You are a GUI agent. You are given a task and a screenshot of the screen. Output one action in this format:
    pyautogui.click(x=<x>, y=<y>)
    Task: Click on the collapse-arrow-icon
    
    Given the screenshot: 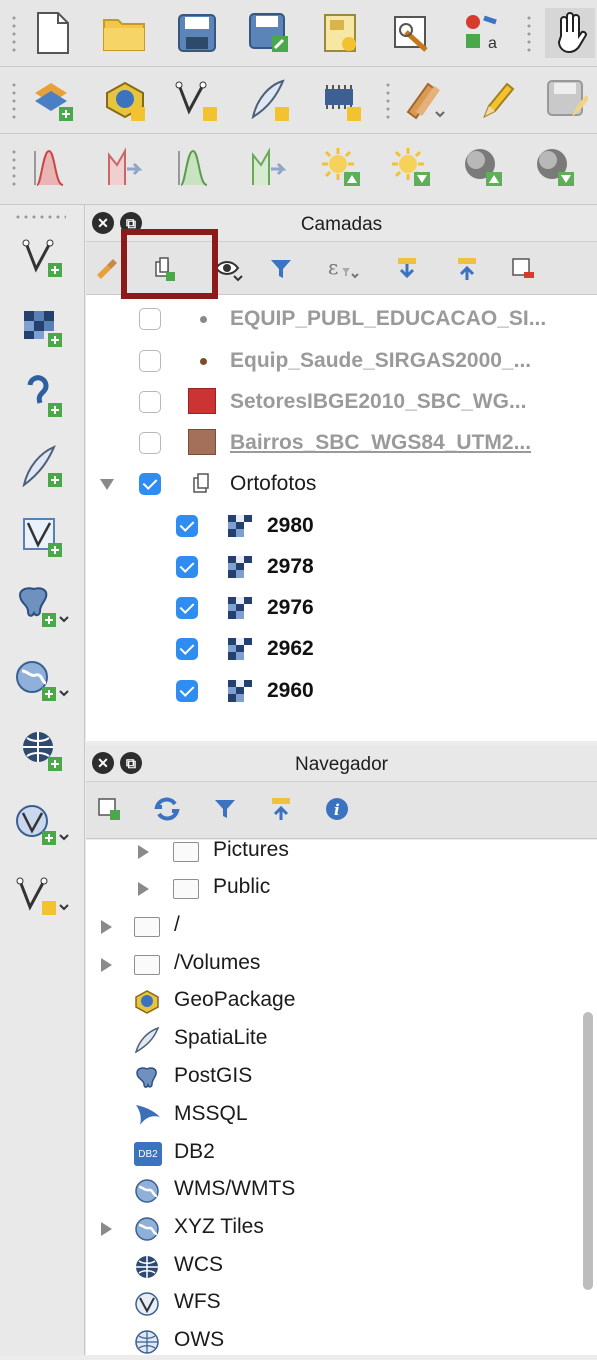 What is the action you would take?
    pyautogui.click(x=107, y=484)
    